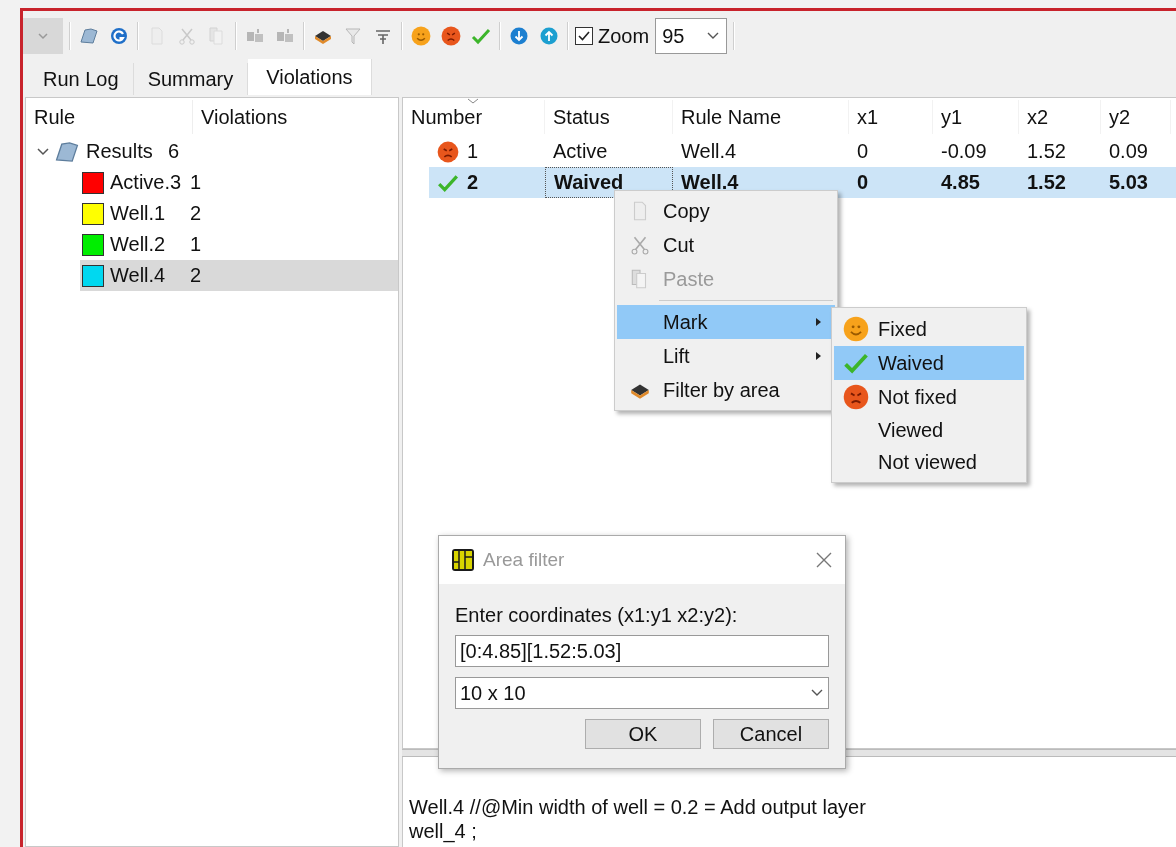 Image resolution: width=1176 pixels, height=847 pixels. What do you see at coordinates (584, 36) in the screenshot?
I see `zoom-checkbox` at bounding box center [584, 36].